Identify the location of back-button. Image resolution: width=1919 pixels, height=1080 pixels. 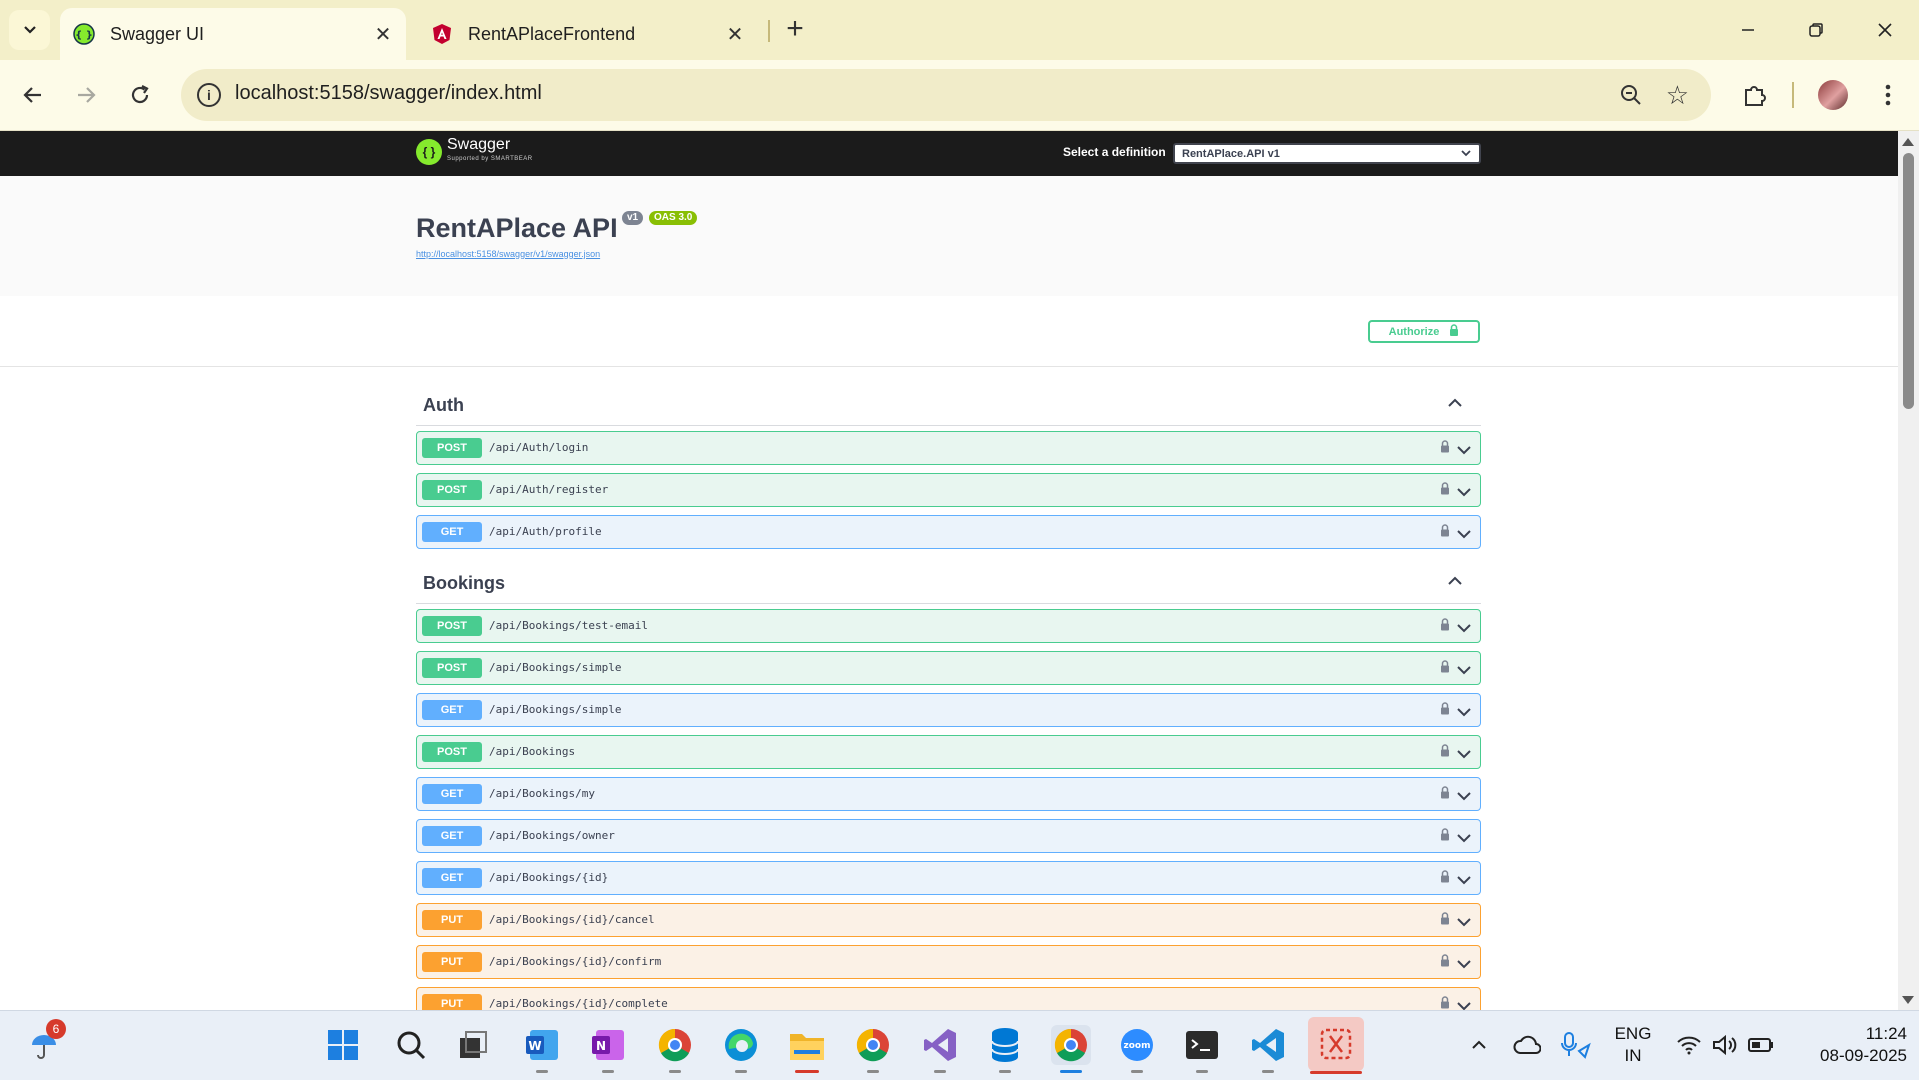
(33, 95).